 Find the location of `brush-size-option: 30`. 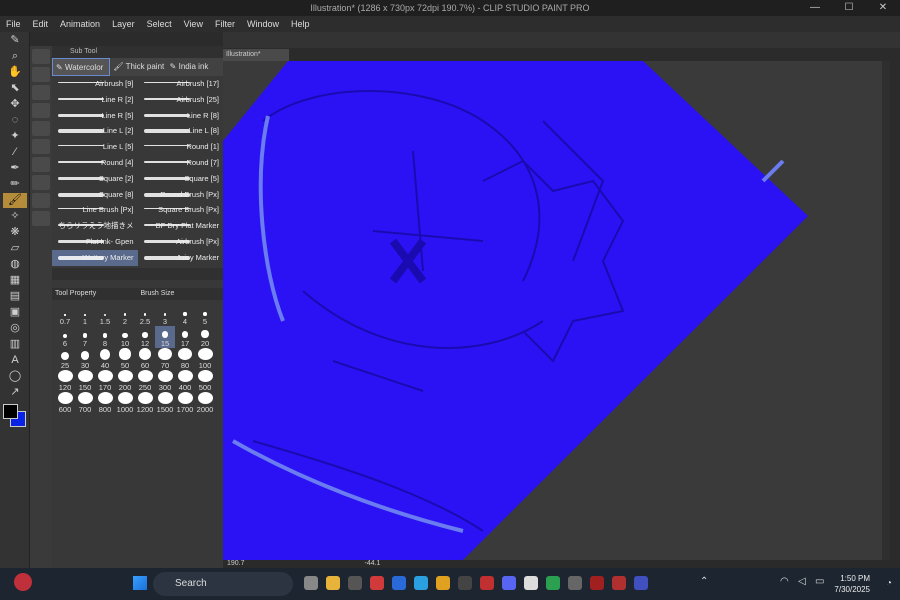

brush-size-option: 30 is located at coordinates (85, 359).